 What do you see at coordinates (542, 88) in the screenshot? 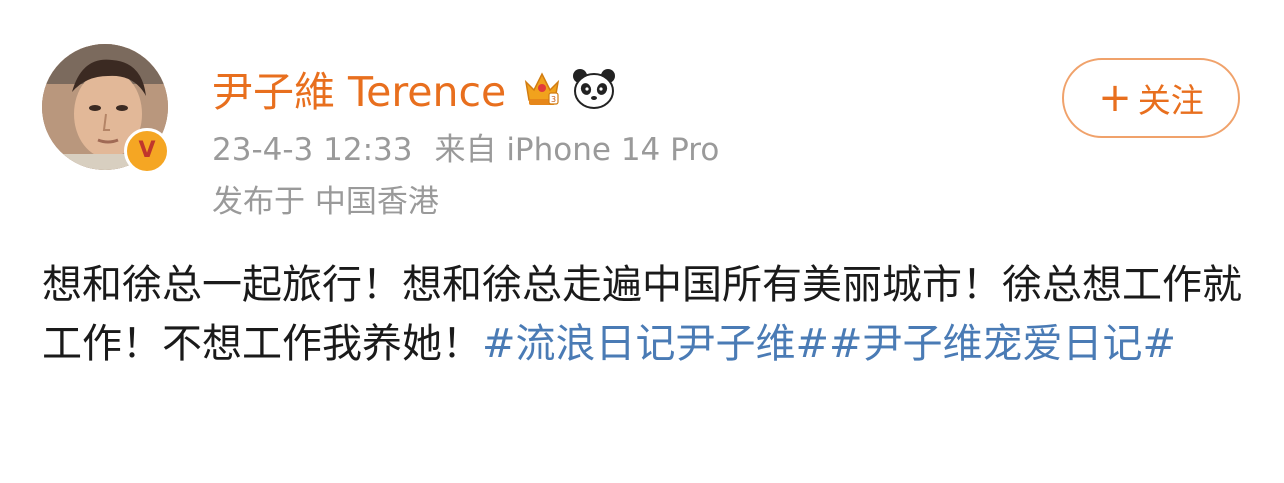
I see `crown-icon: 3` at bounding box center [542, 88].